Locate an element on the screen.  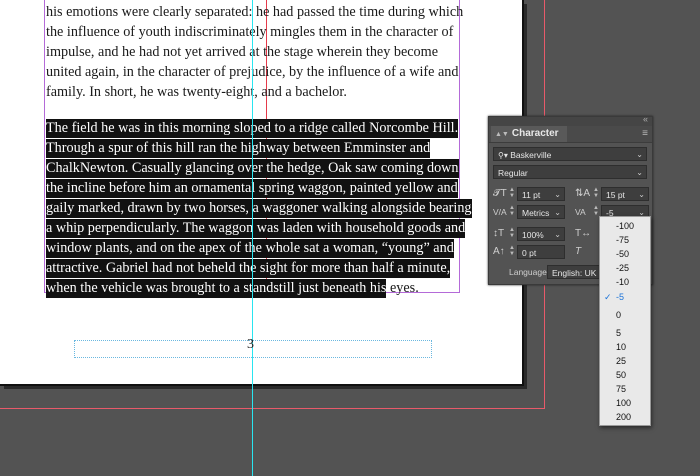
font-size-icon: 𝓣T is located at coordinates (500, 193).